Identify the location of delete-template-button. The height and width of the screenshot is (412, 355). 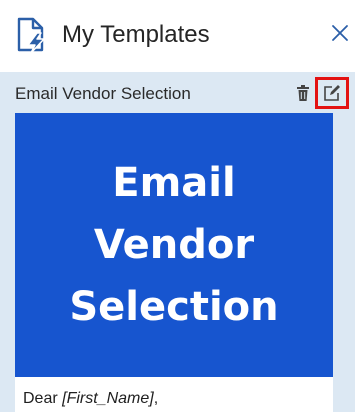
(303, 93).